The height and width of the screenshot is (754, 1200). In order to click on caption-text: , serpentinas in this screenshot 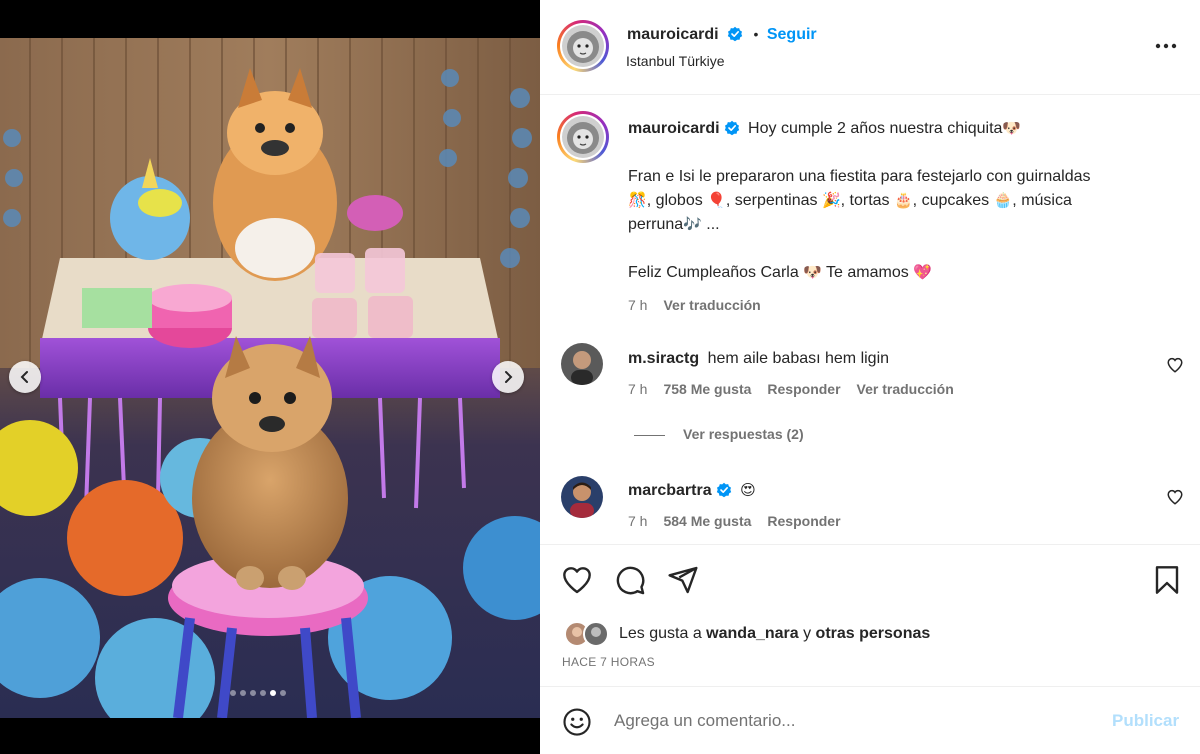, I will do `click(771, 200)`.